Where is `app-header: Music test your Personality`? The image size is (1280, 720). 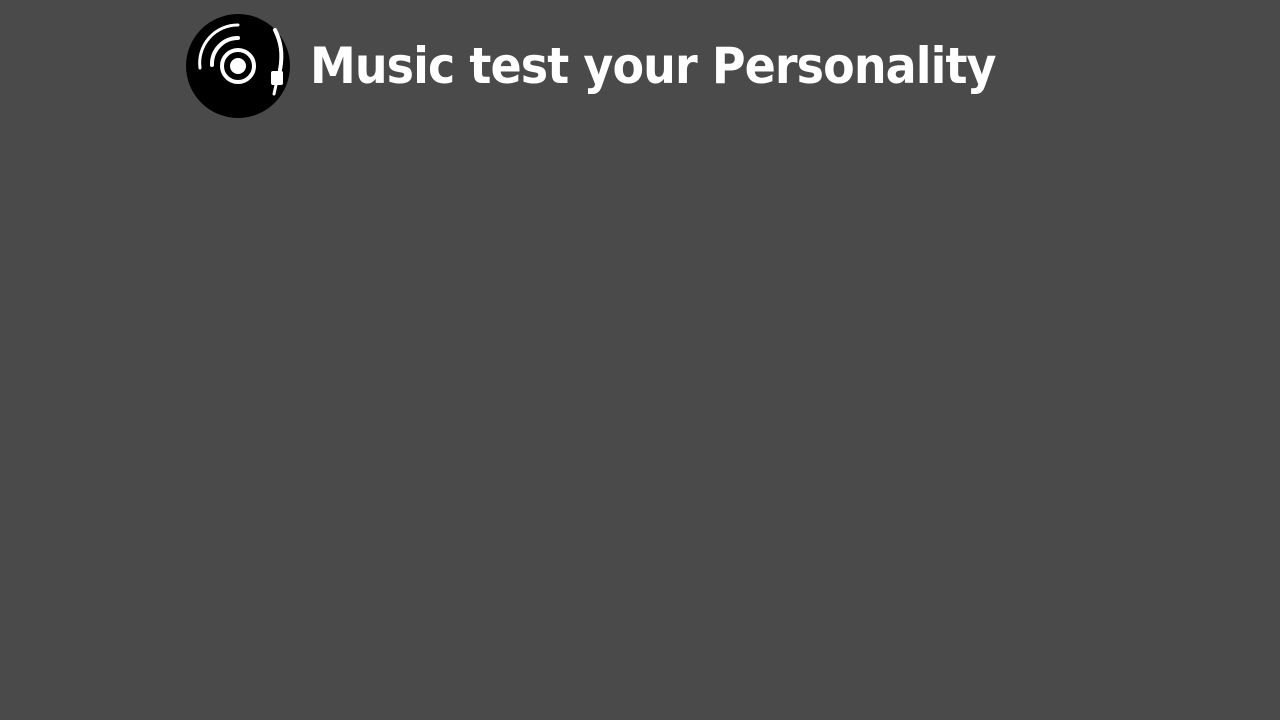
app-header: Music test your Personality is located at coordinates (620, 66).